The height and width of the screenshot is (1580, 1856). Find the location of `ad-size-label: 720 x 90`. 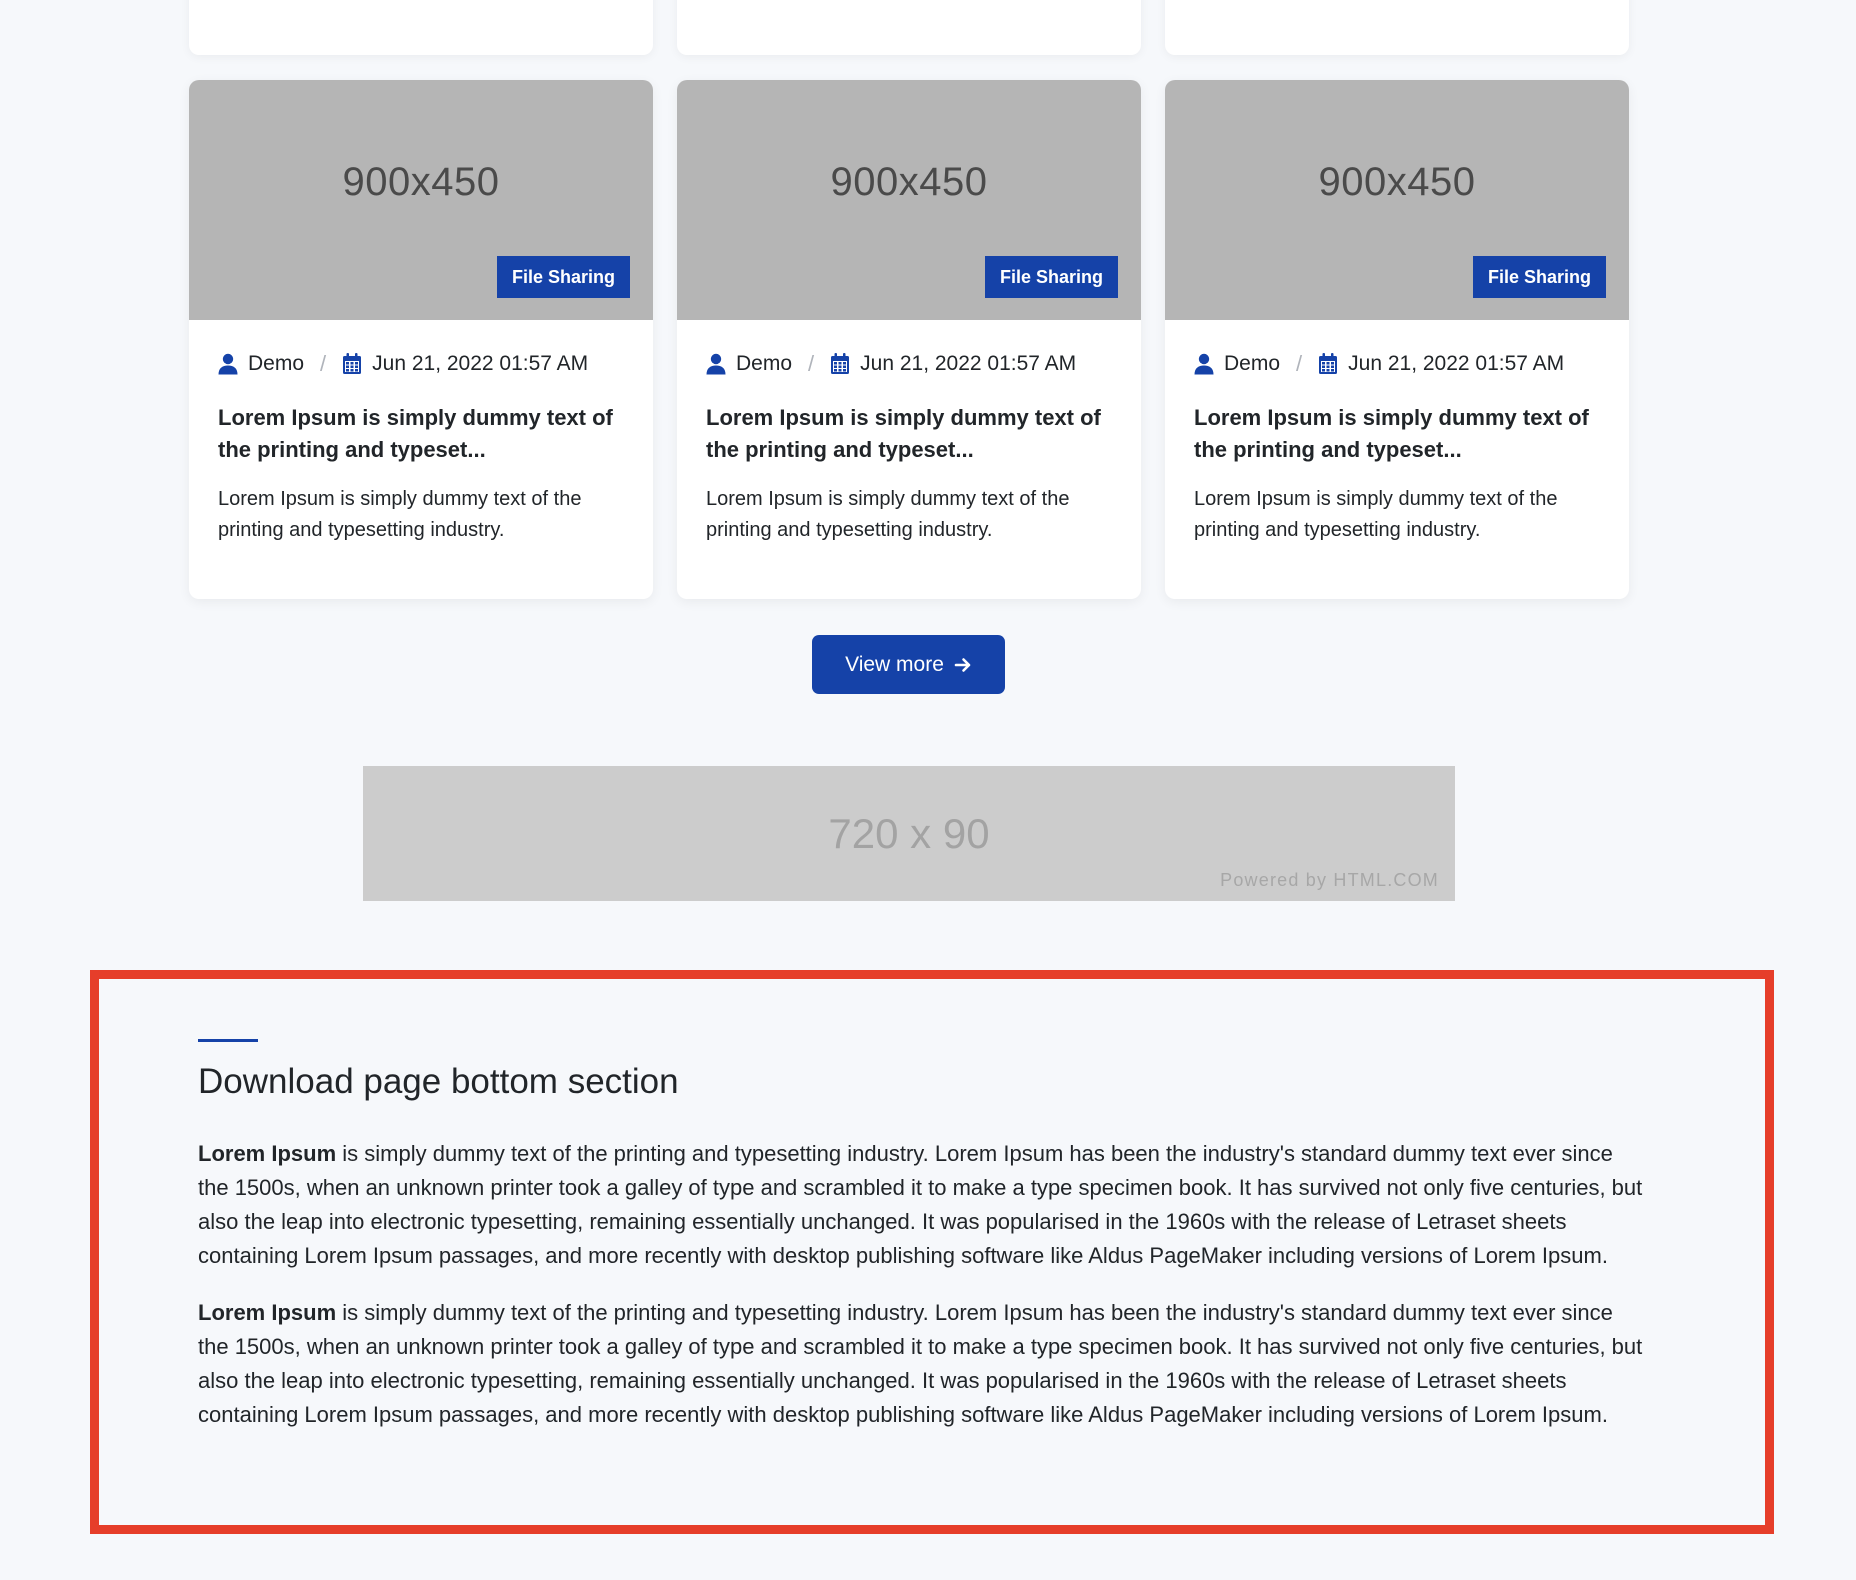

ad-size-label: 720 x 90 is located at coordinates (909, 833).